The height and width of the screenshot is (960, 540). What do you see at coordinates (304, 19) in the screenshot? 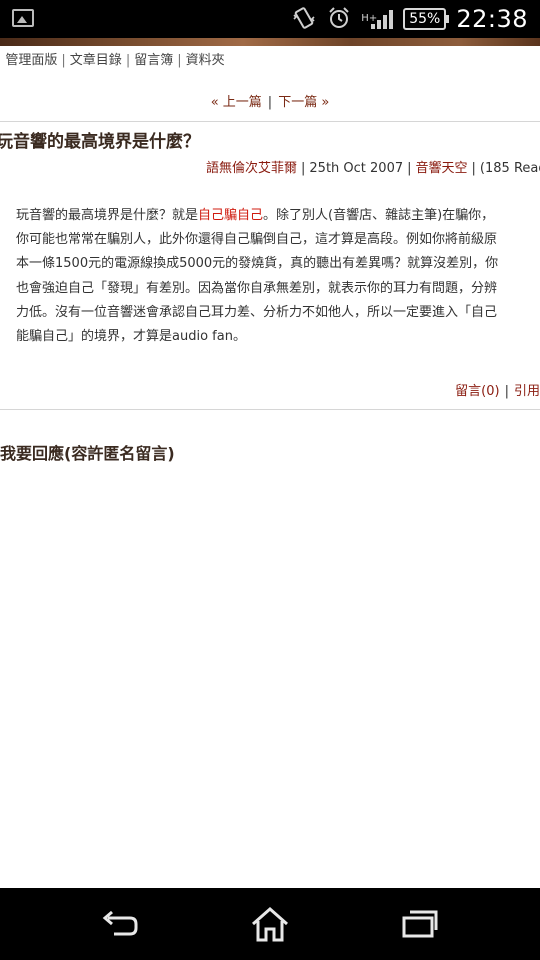
I see `vibrate-icon` at bounding box center [304, 19].